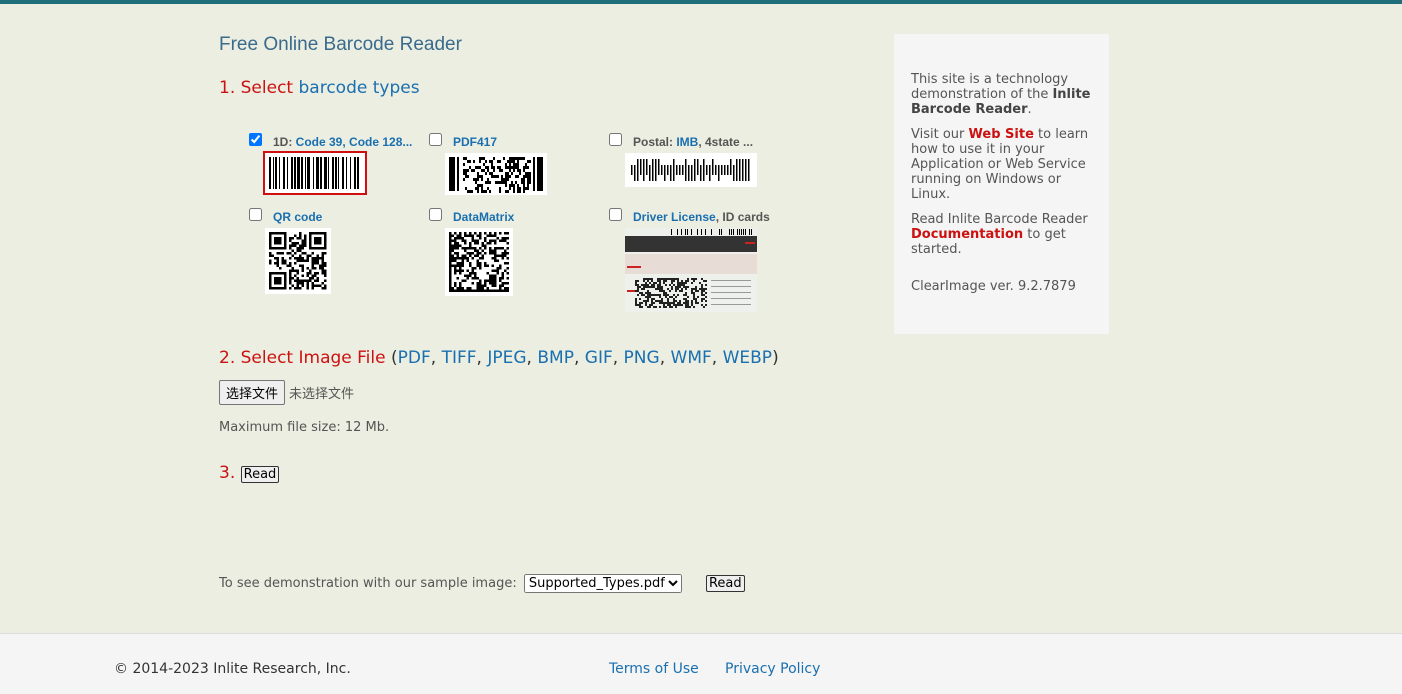  I want to click on choose-file-button: 选择文件, so click(252, 392).